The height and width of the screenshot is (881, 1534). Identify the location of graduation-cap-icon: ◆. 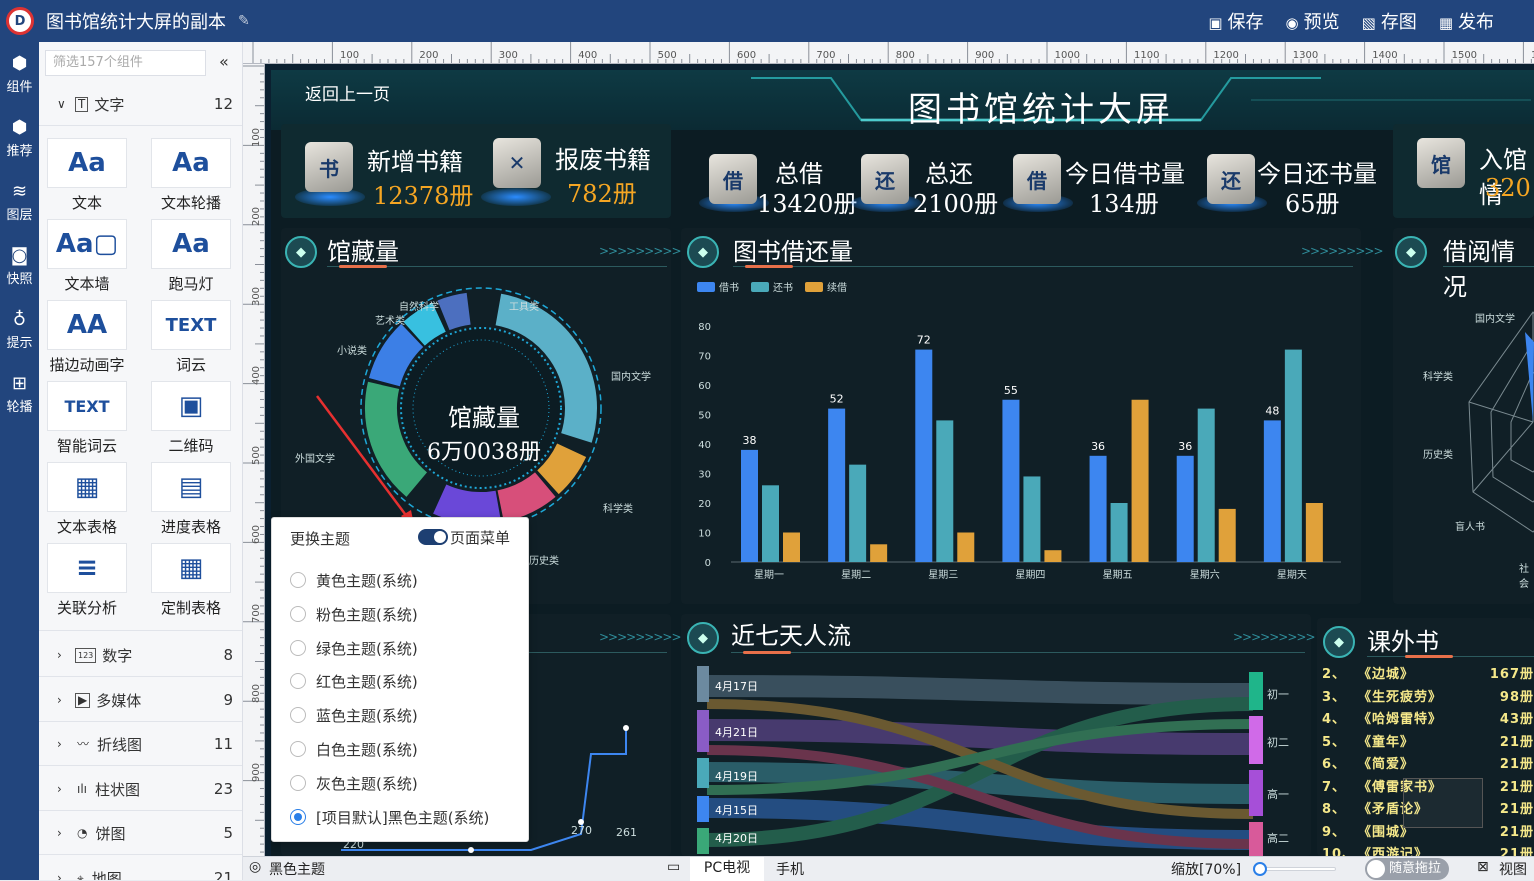
(1339, 642).